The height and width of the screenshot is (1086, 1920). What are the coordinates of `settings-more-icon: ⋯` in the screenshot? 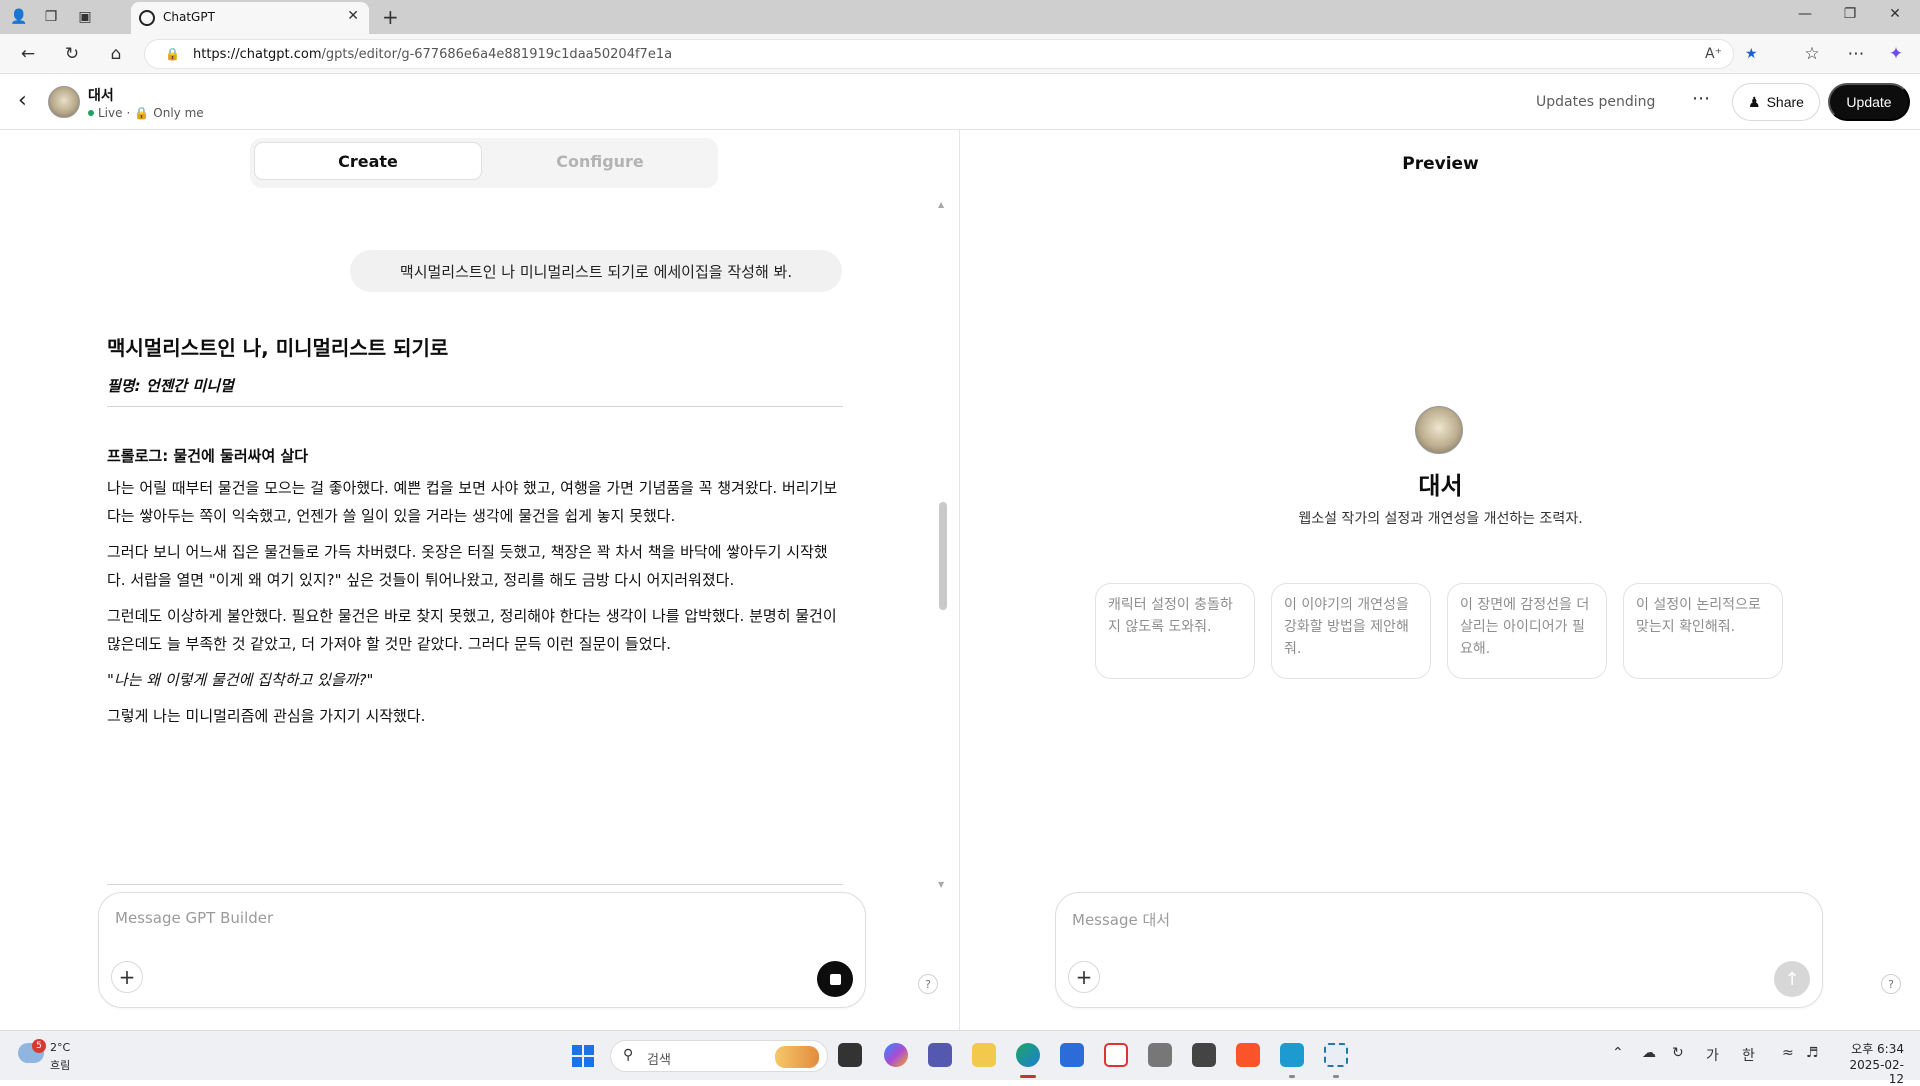 It's located at (1856, 54).